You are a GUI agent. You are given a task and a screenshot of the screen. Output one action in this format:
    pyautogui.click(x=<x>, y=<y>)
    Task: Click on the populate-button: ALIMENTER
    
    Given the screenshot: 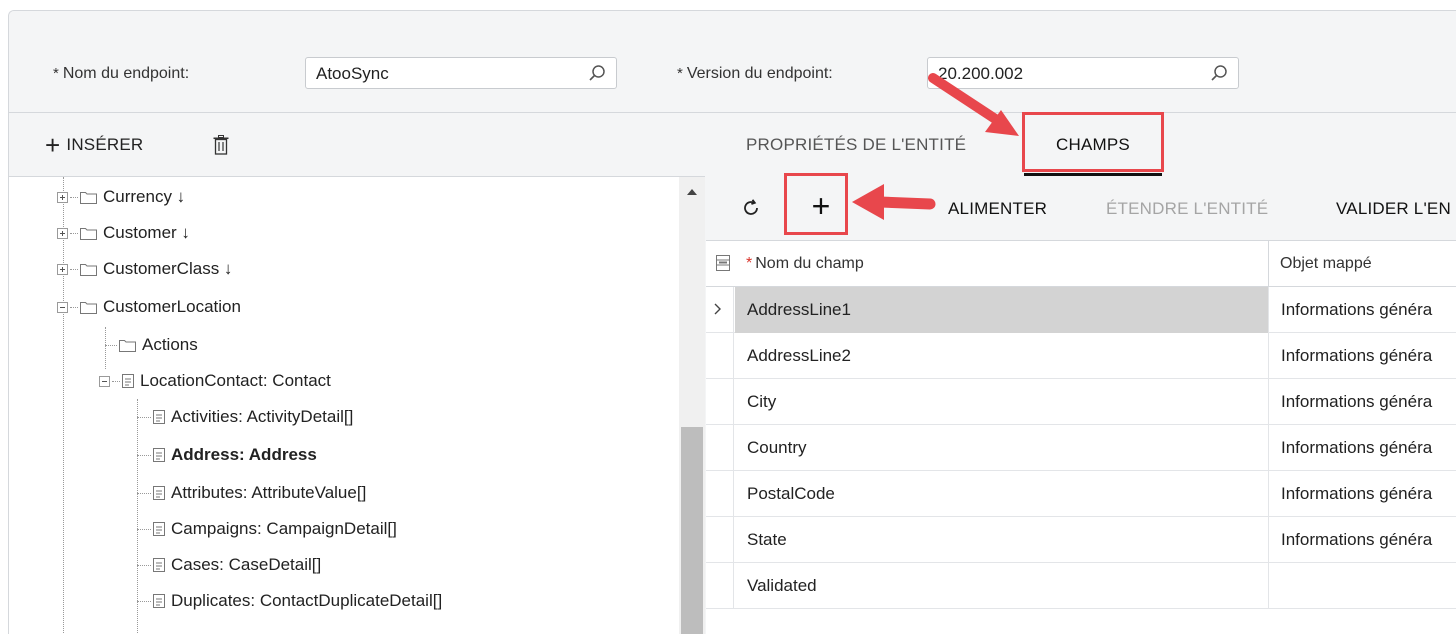 What is the action you would take?
    pyautogui.click(x=997, y=209)
    